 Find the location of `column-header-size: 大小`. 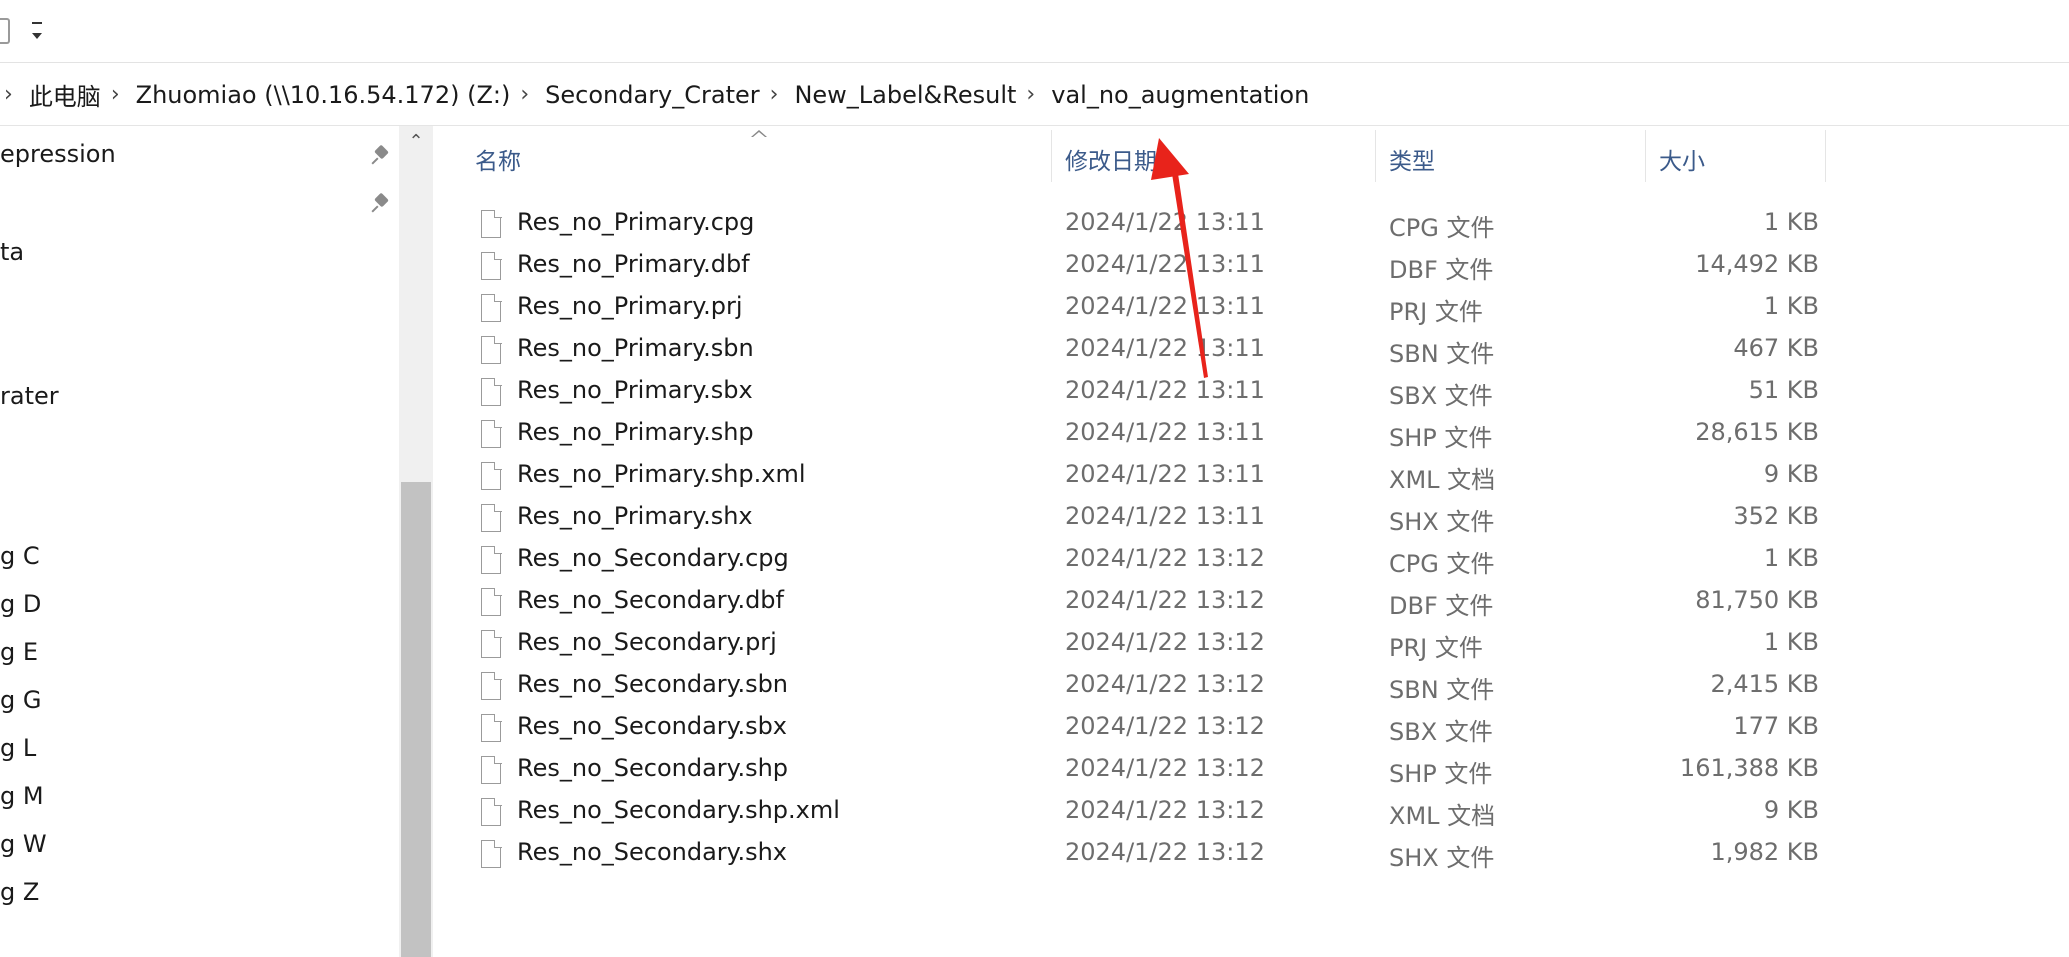

column-header-size: 大小 is located at coordinates (1682, 159).